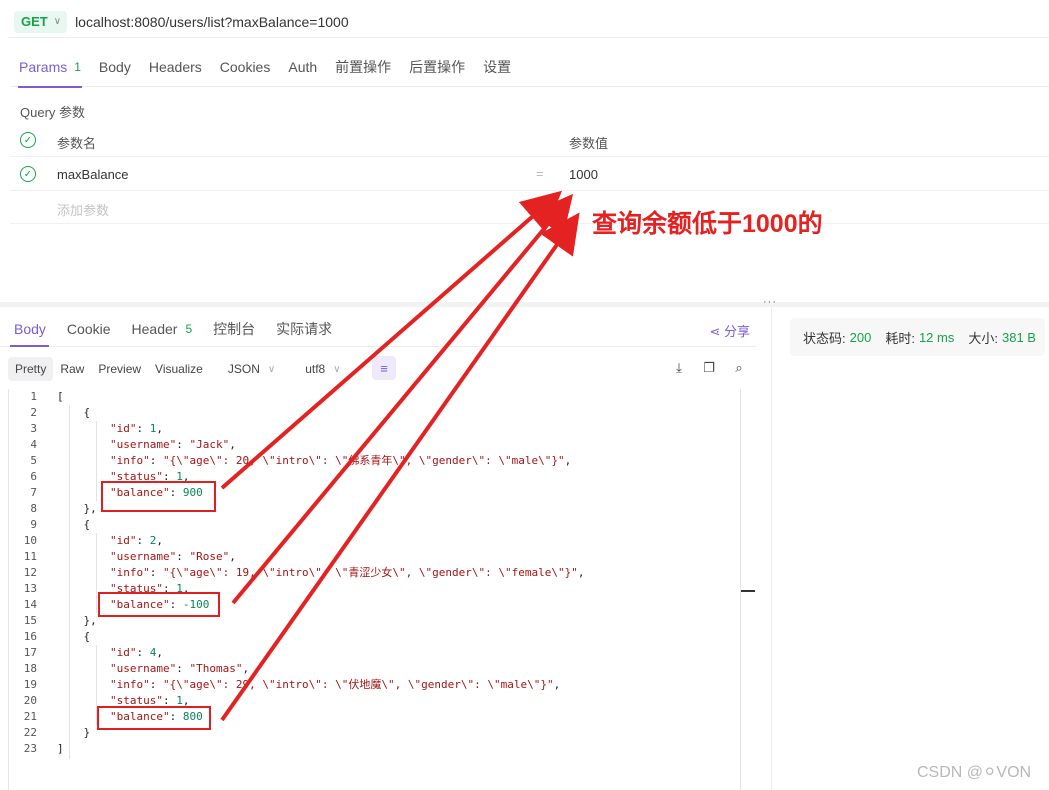 The image size is (1049, 790). I want to click on method-label: GET, so click(34, 21).